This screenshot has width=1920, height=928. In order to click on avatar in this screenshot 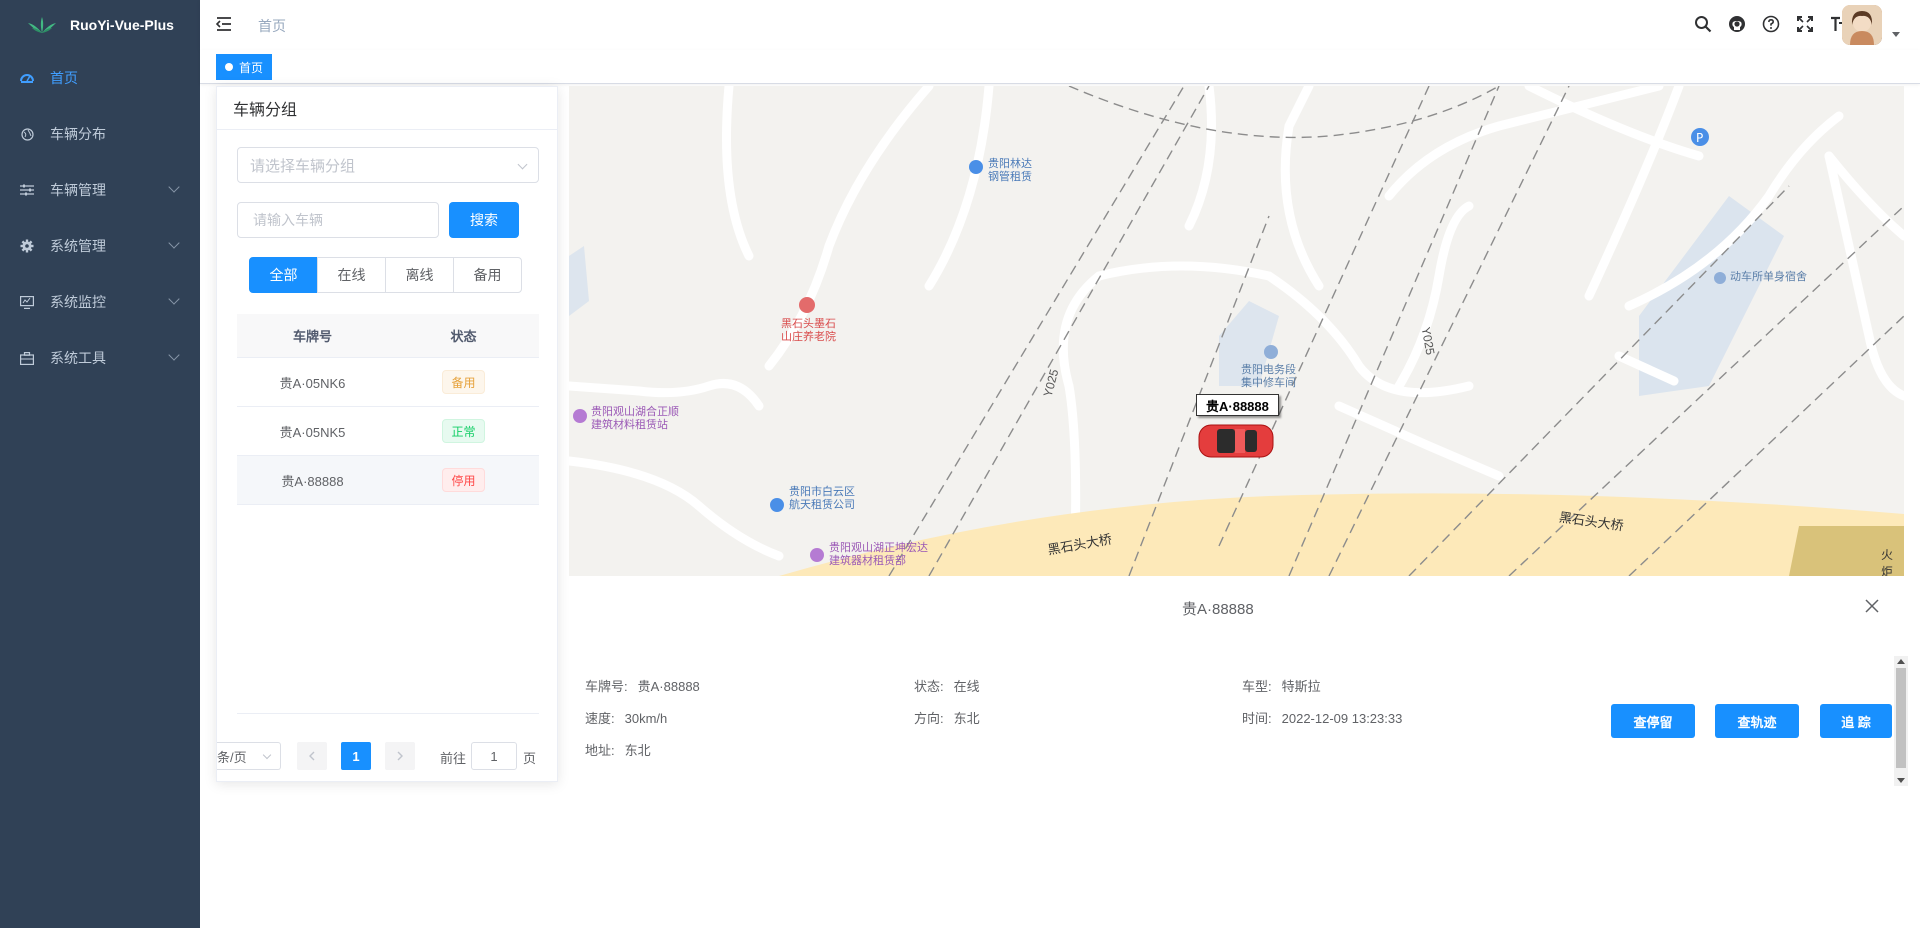, I will do `click(1862, 25)`.